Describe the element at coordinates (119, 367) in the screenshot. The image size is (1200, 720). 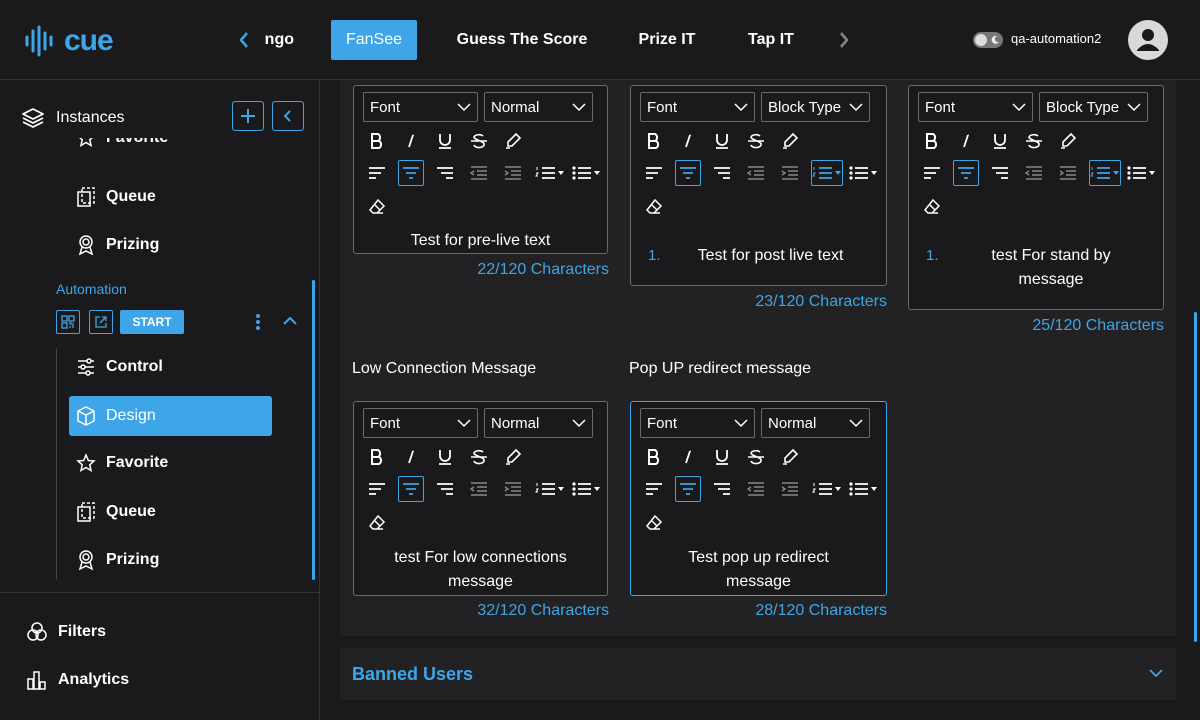
I see `sidebar-item-control: Control` at that location.